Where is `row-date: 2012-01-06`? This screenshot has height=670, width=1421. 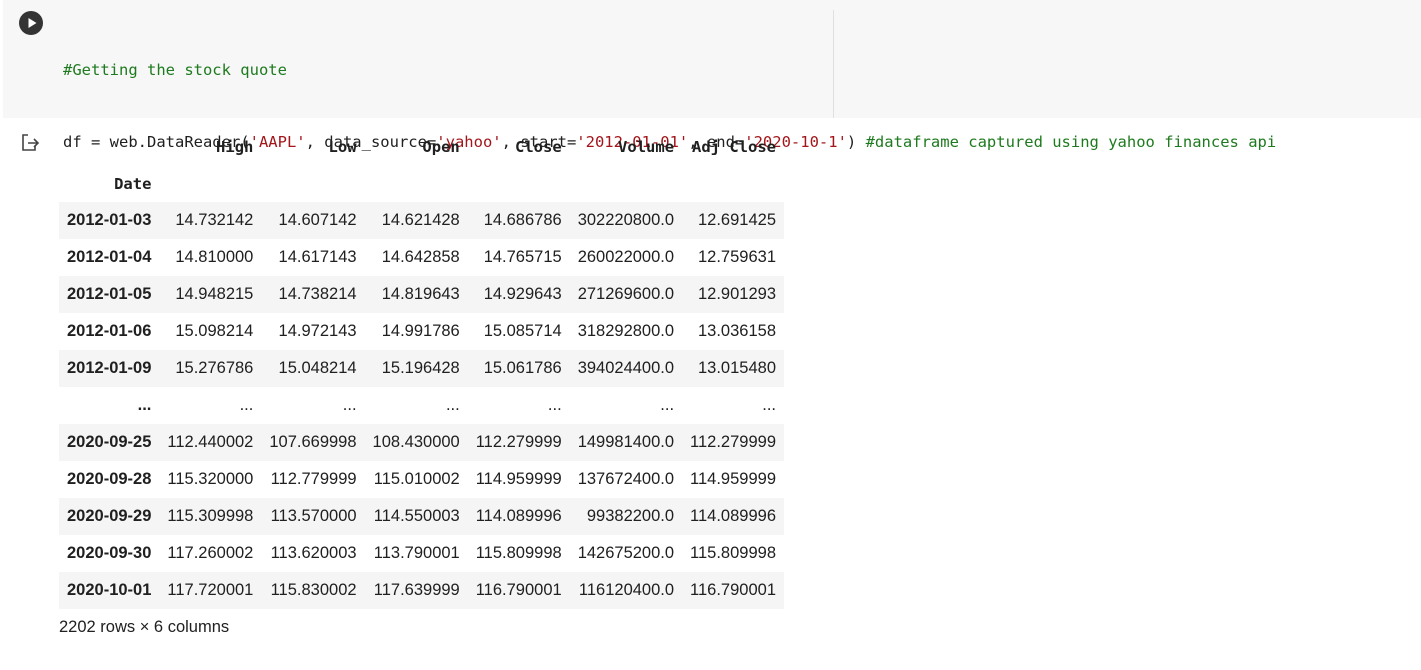 row-date: 2012-01-06 is located at coordinates (109, 331).